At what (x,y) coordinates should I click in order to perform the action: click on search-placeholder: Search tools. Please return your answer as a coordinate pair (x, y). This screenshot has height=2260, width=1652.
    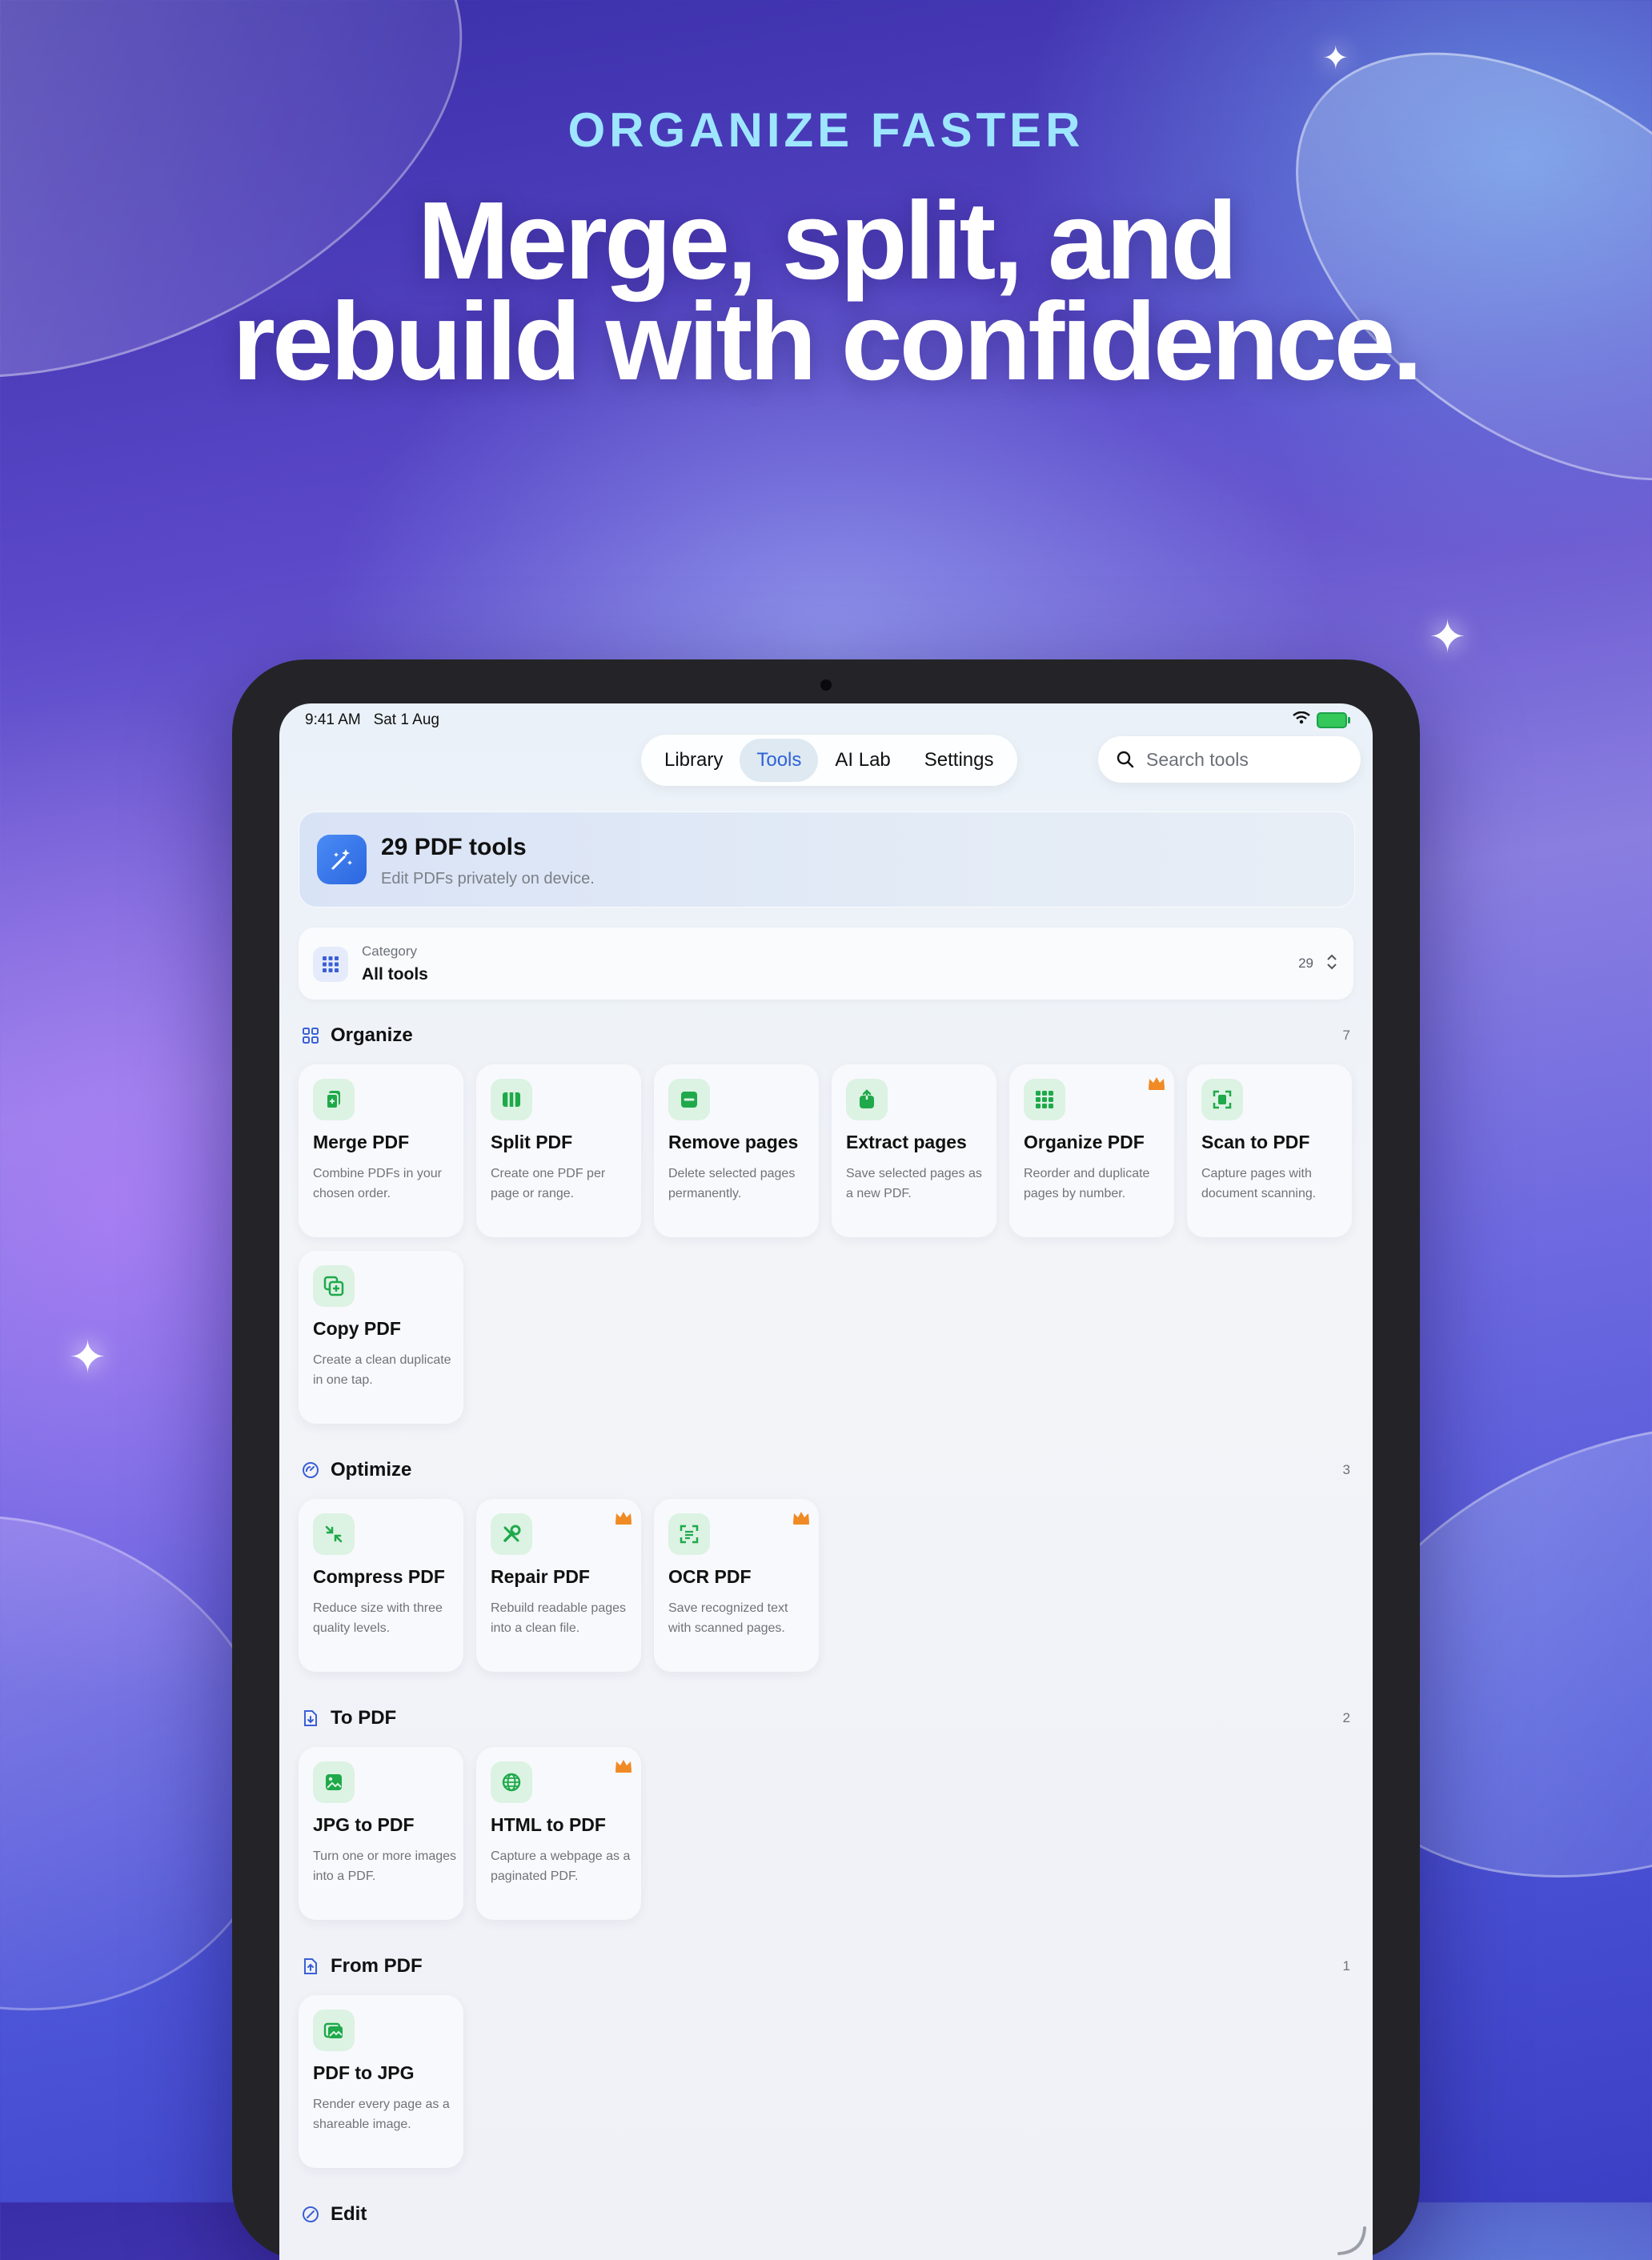
    Looking at the image, I should click on (1197, 759).